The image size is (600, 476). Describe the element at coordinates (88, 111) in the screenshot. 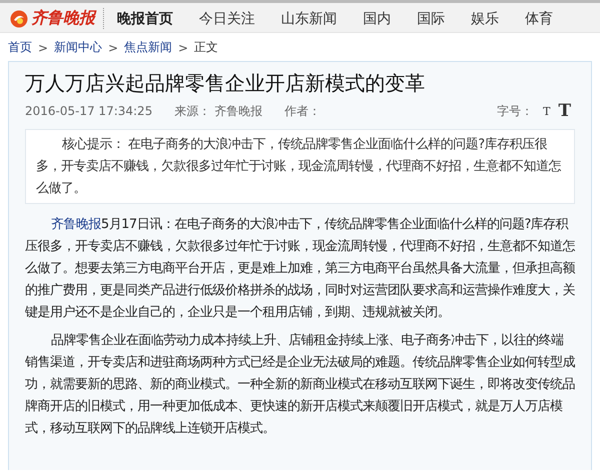

I see `publish-time: 2016-05-17 17:34:25` at that location.